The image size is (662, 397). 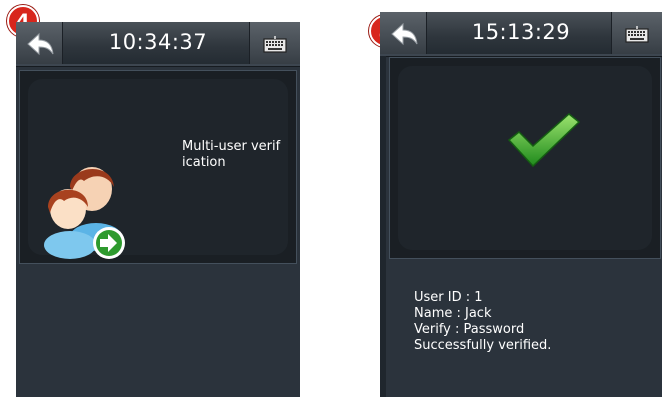 What do you see at coordinates (109, 243) in the screenshot?
I see `next-arrow-icon` at bounding box center [109, 243].